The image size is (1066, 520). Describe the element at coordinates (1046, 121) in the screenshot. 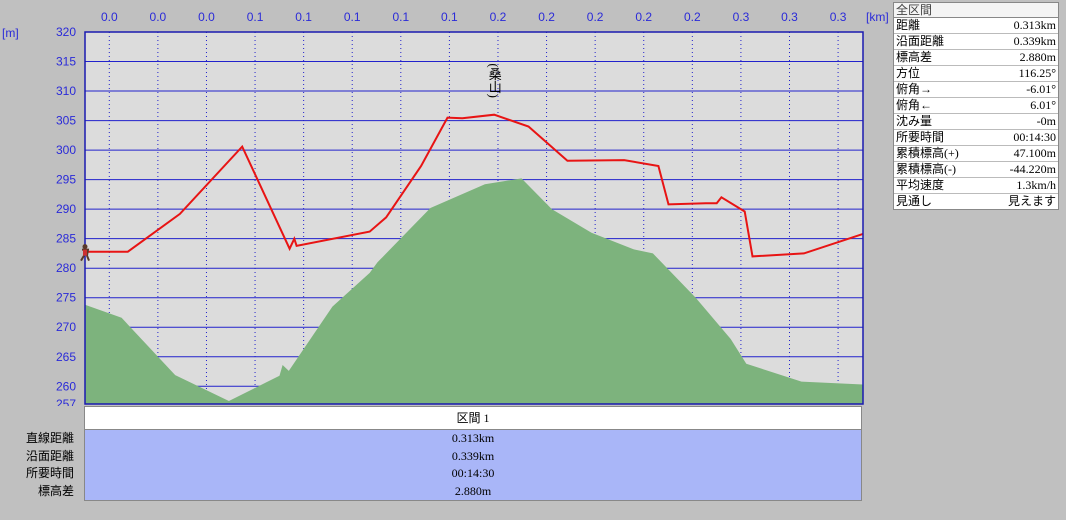

I see `stats-value: -0m` at that location.